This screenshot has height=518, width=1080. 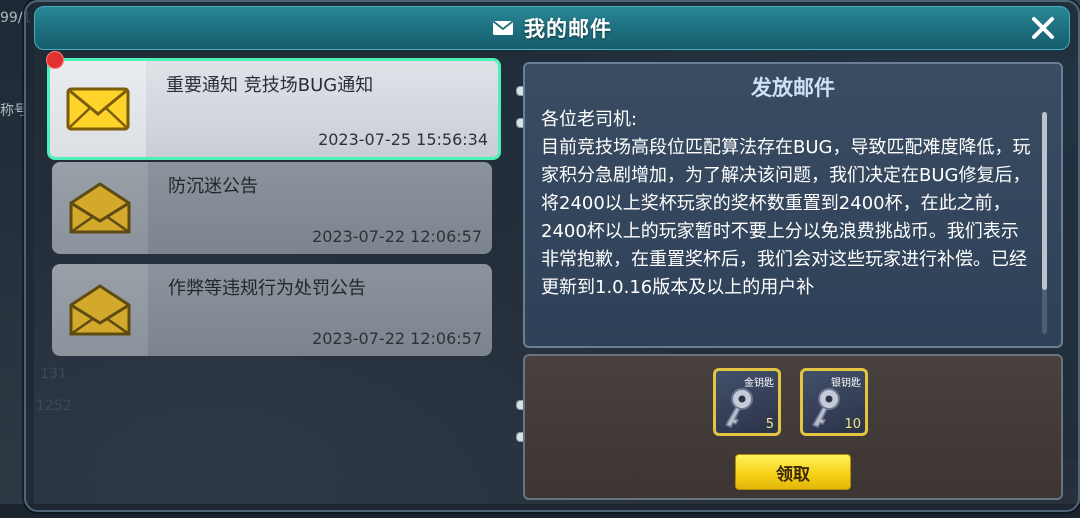 What do you see at coordinates (793, 427) in the screenshot?
I see `reward-panel: 金钥匙 5 银钥匙 10 领取` at bounding box center [793, 427].